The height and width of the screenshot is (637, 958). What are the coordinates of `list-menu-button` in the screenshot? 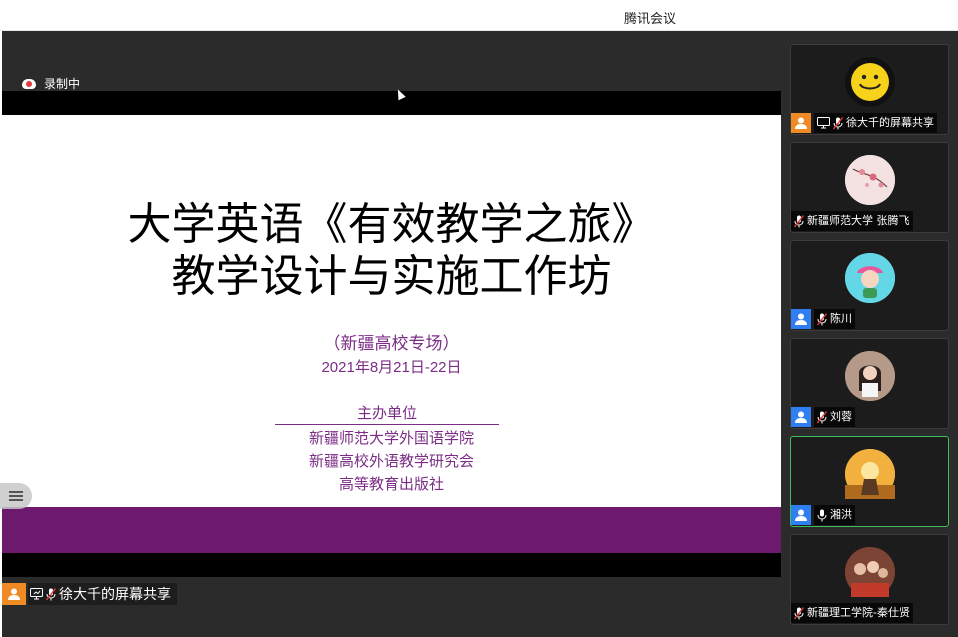 It's located at (16, 496).